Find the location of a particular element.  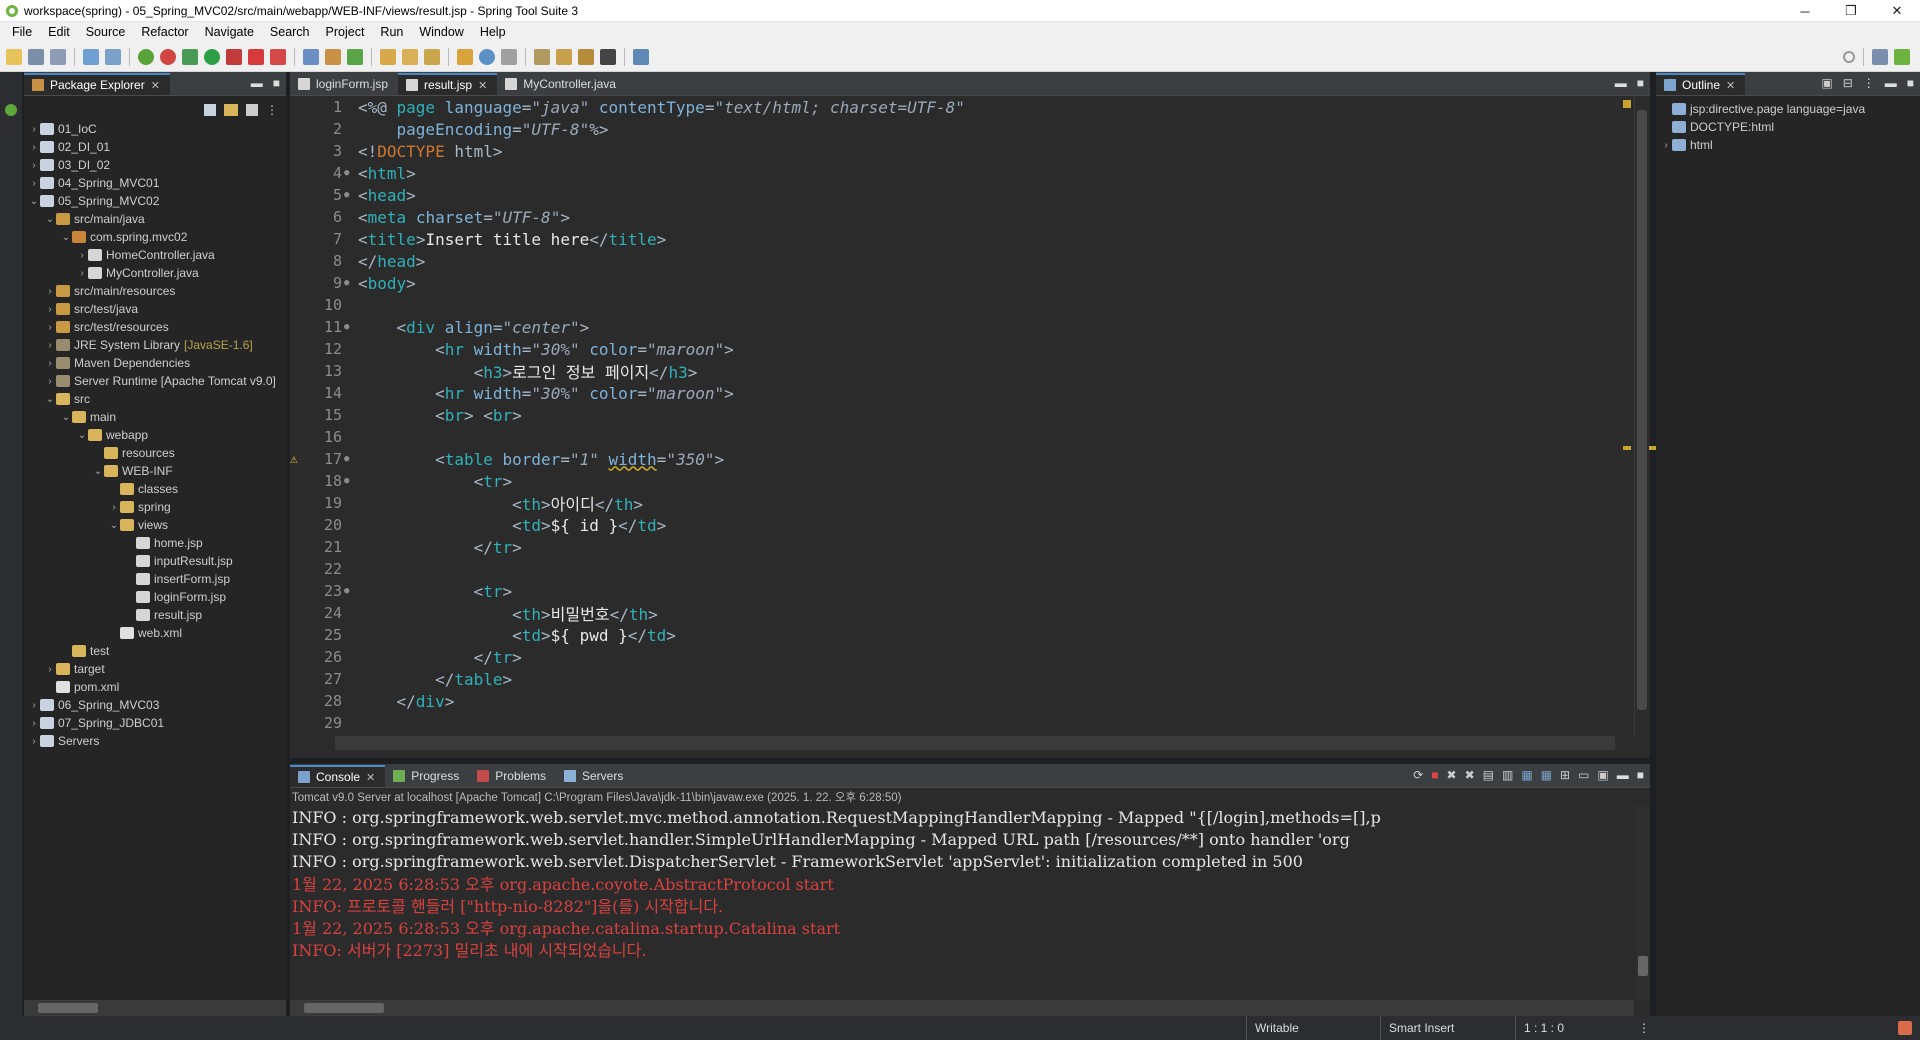

pin-console-icon: ⊞ is located at coordinates (1565, 775).